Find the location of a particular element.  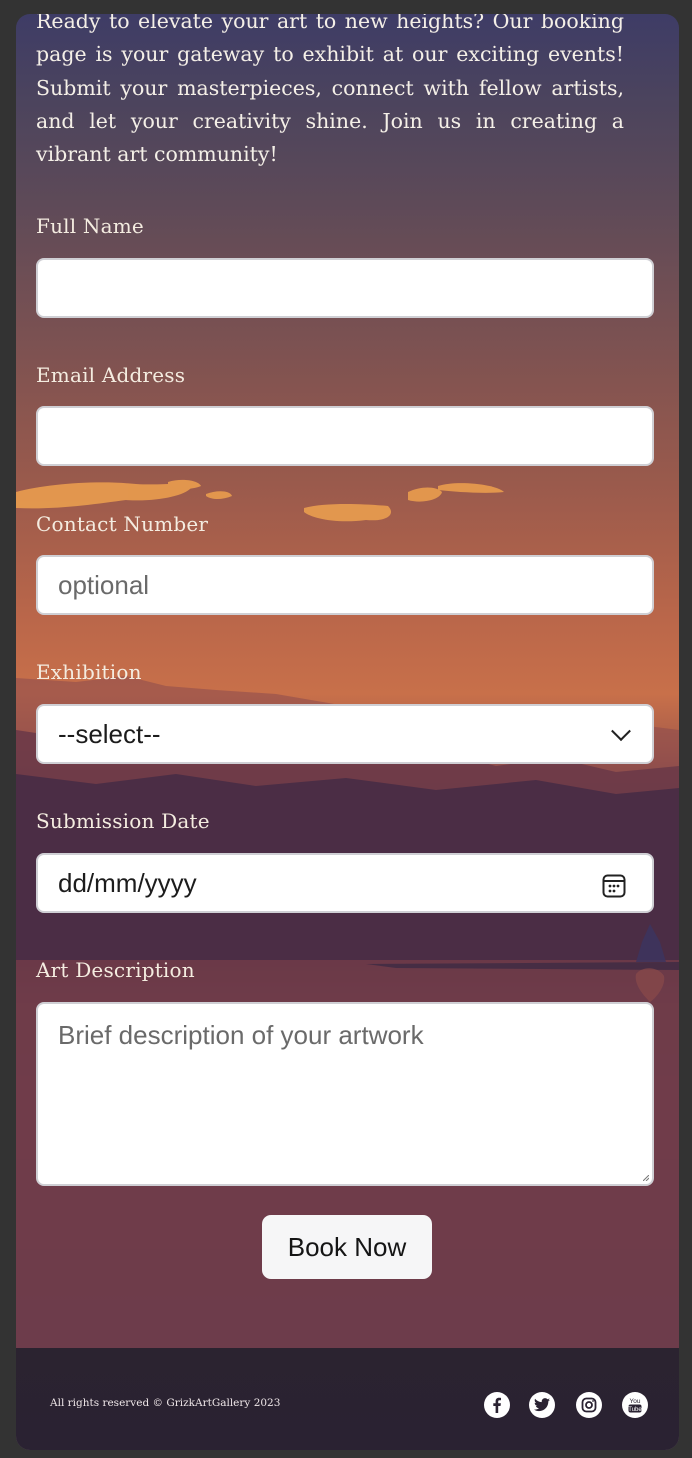

contact-number-label: Contact Number is located at coordinates (122, 524).